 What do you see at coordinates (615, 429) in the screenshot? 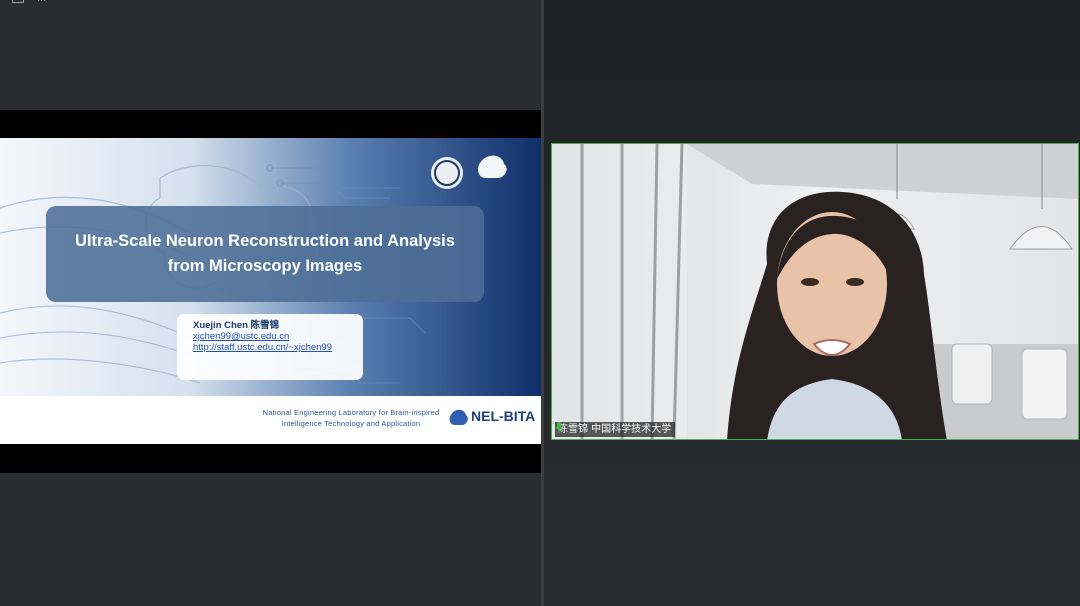
I see `participant-name-tag: 陈雪锦 中国科学技术大学` at bounding box center [615, 429].